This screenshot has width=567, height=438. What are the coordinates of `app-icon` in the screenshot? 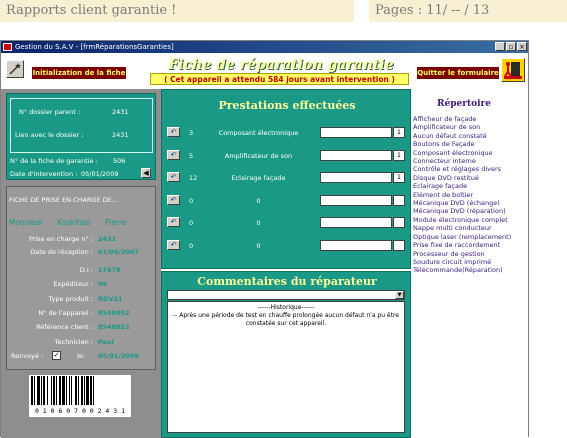 It's located at (7, 47).